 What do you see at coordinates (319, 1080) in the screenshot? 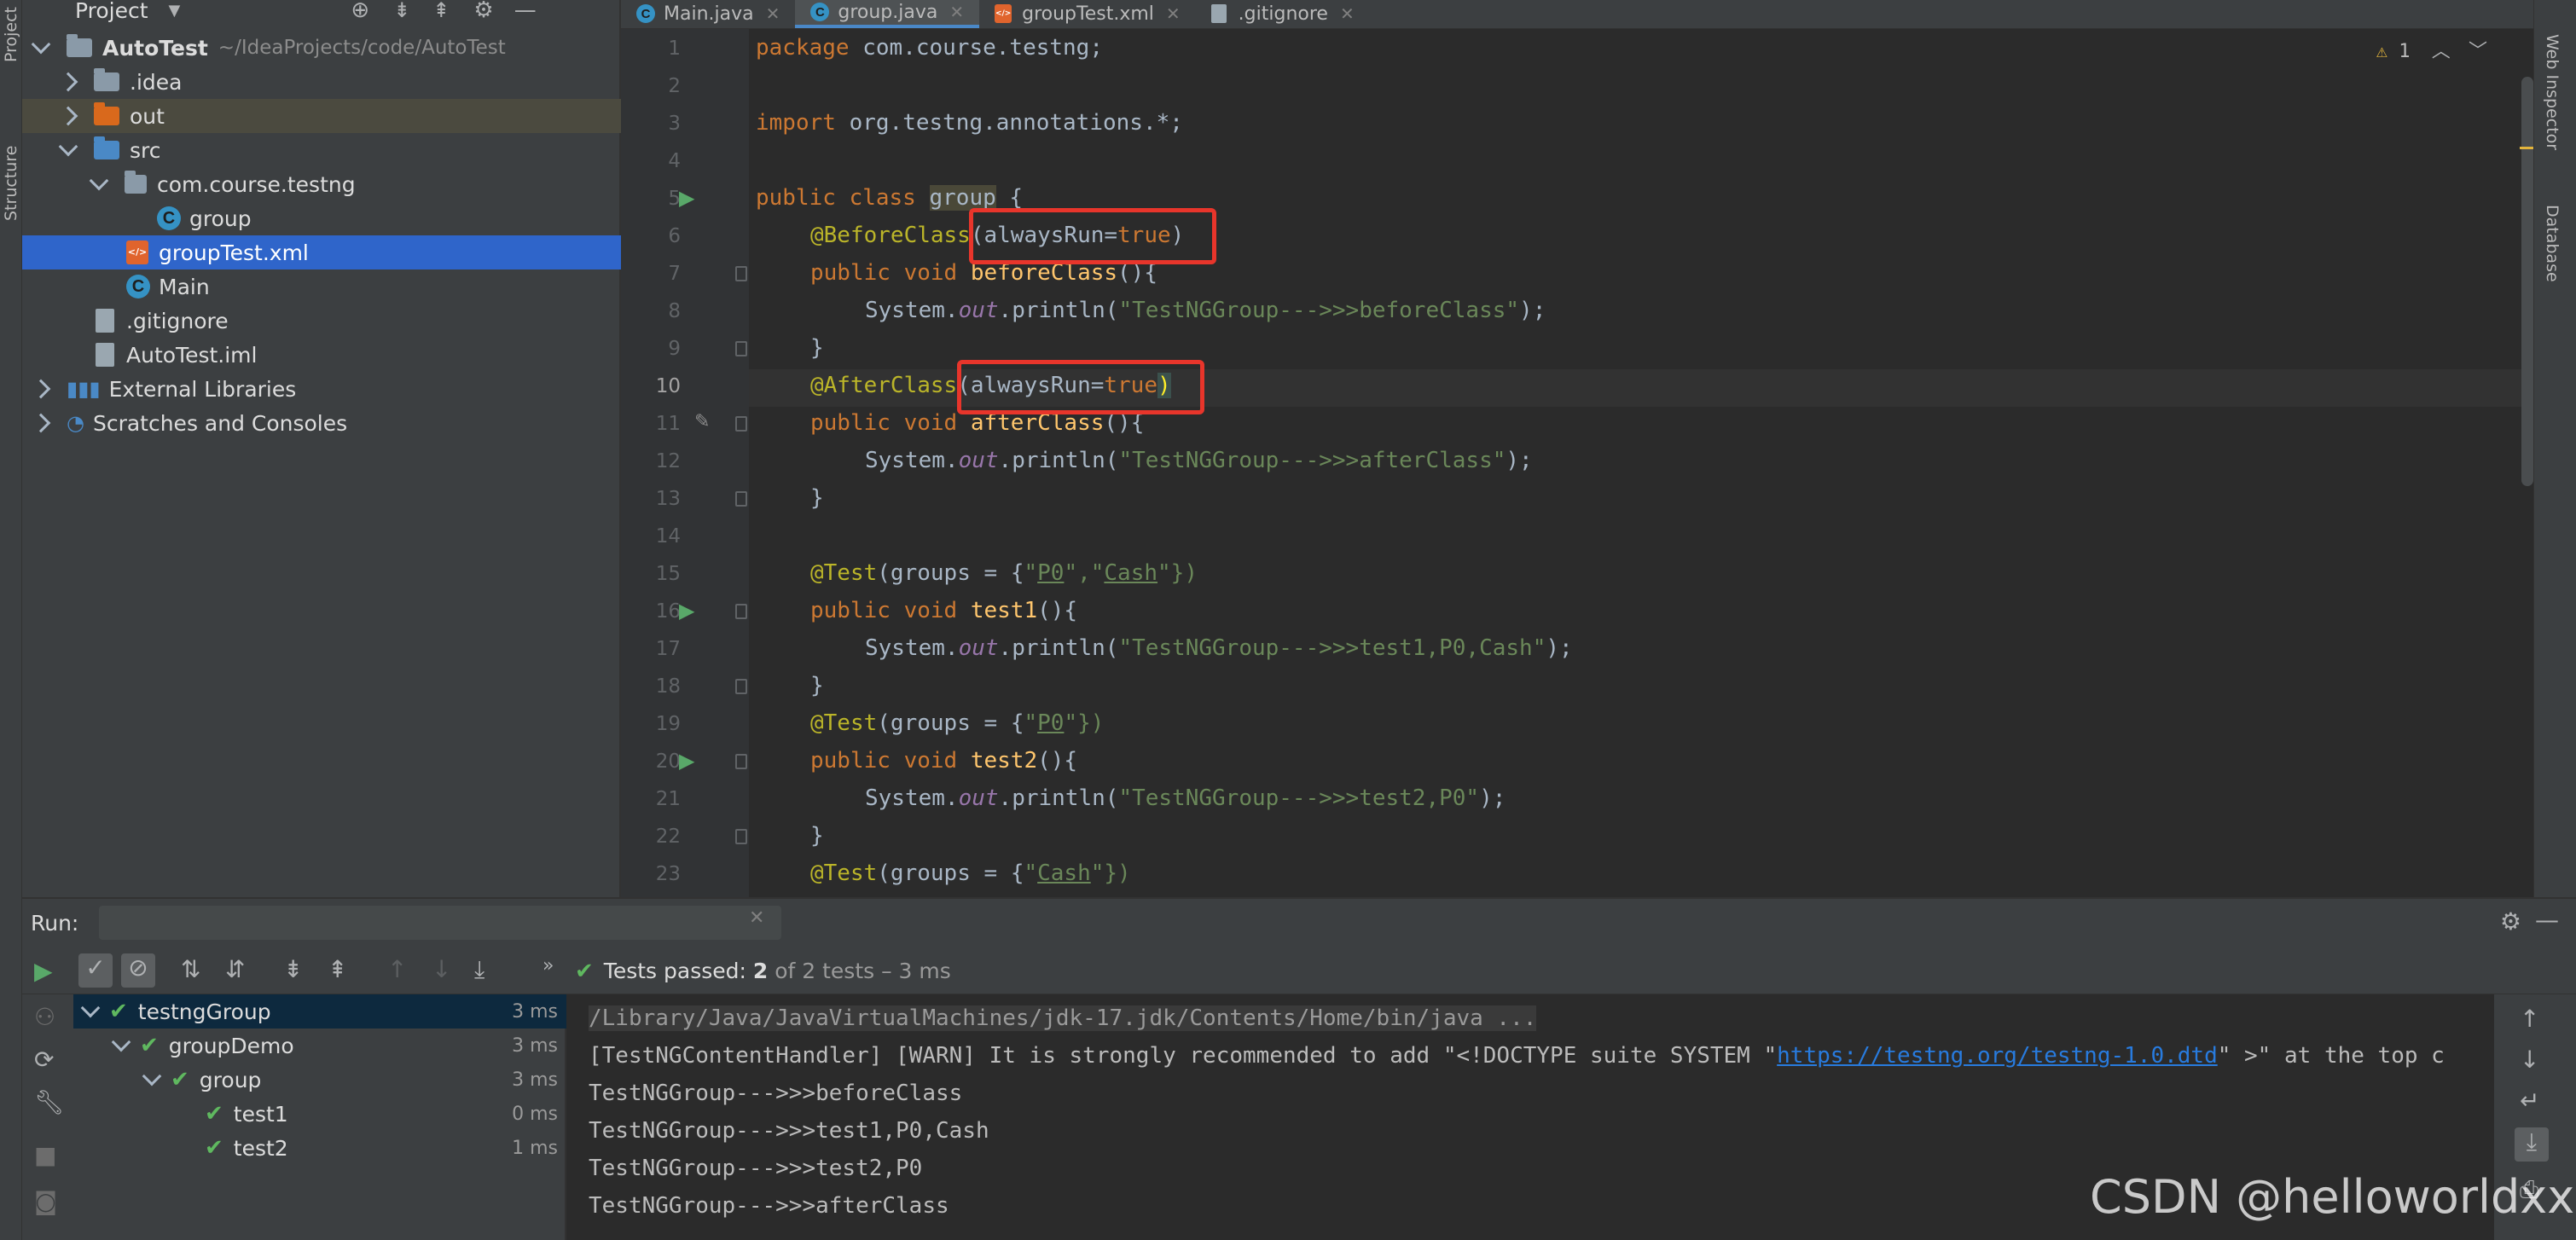
I see `result-row-group: ✔ group 3 ms` at bounding box center [319, 1080].